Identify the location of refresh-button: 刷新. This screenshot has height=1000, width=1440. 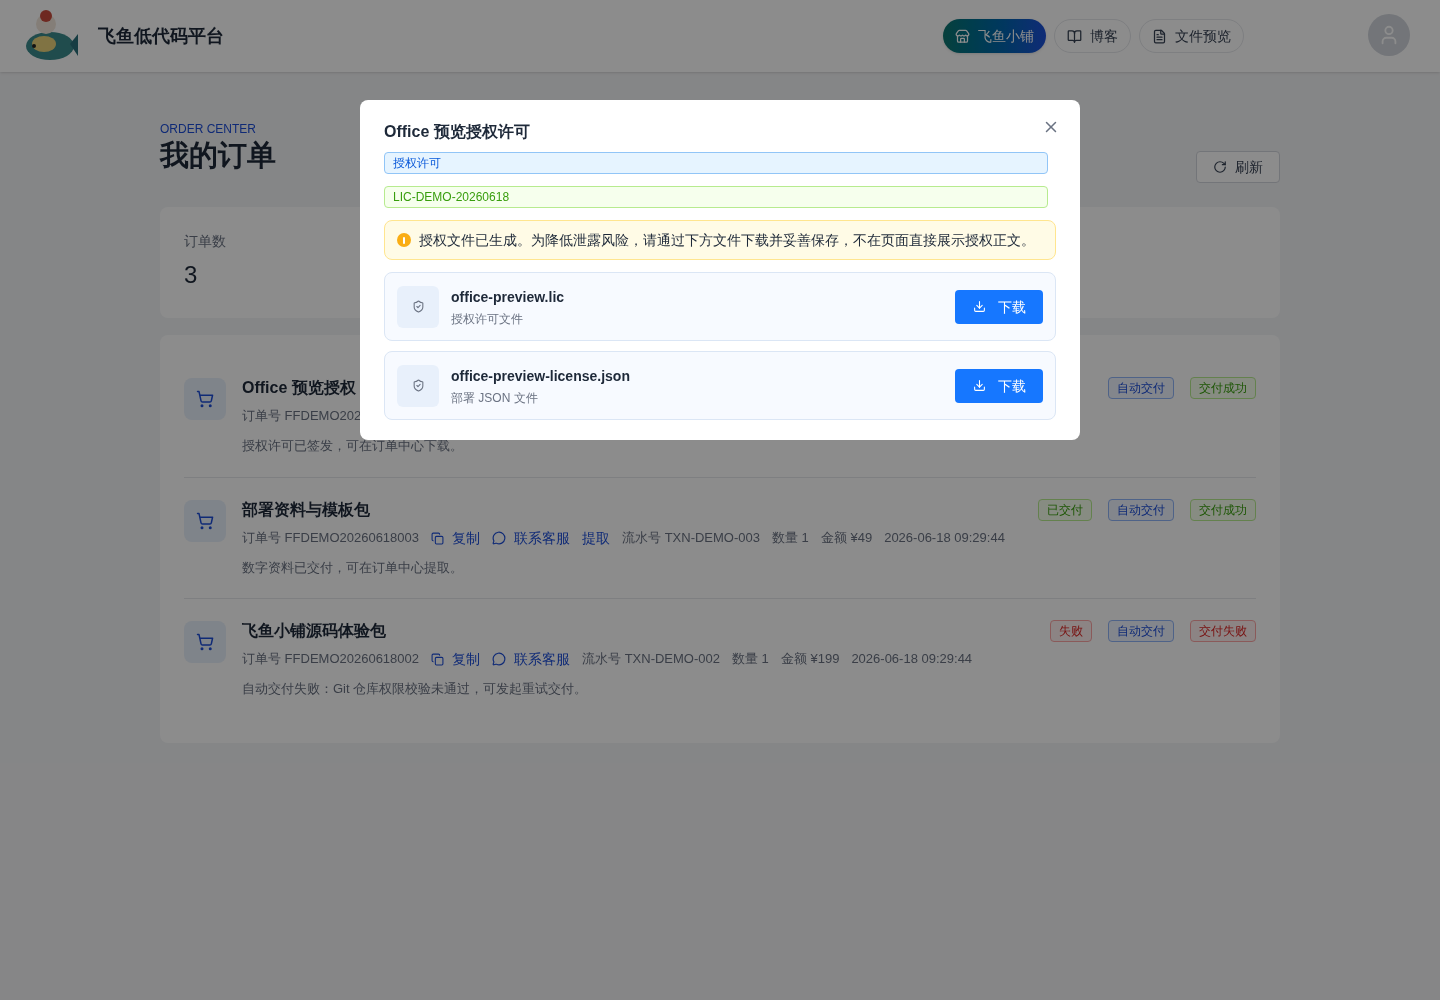
(1238, 167).